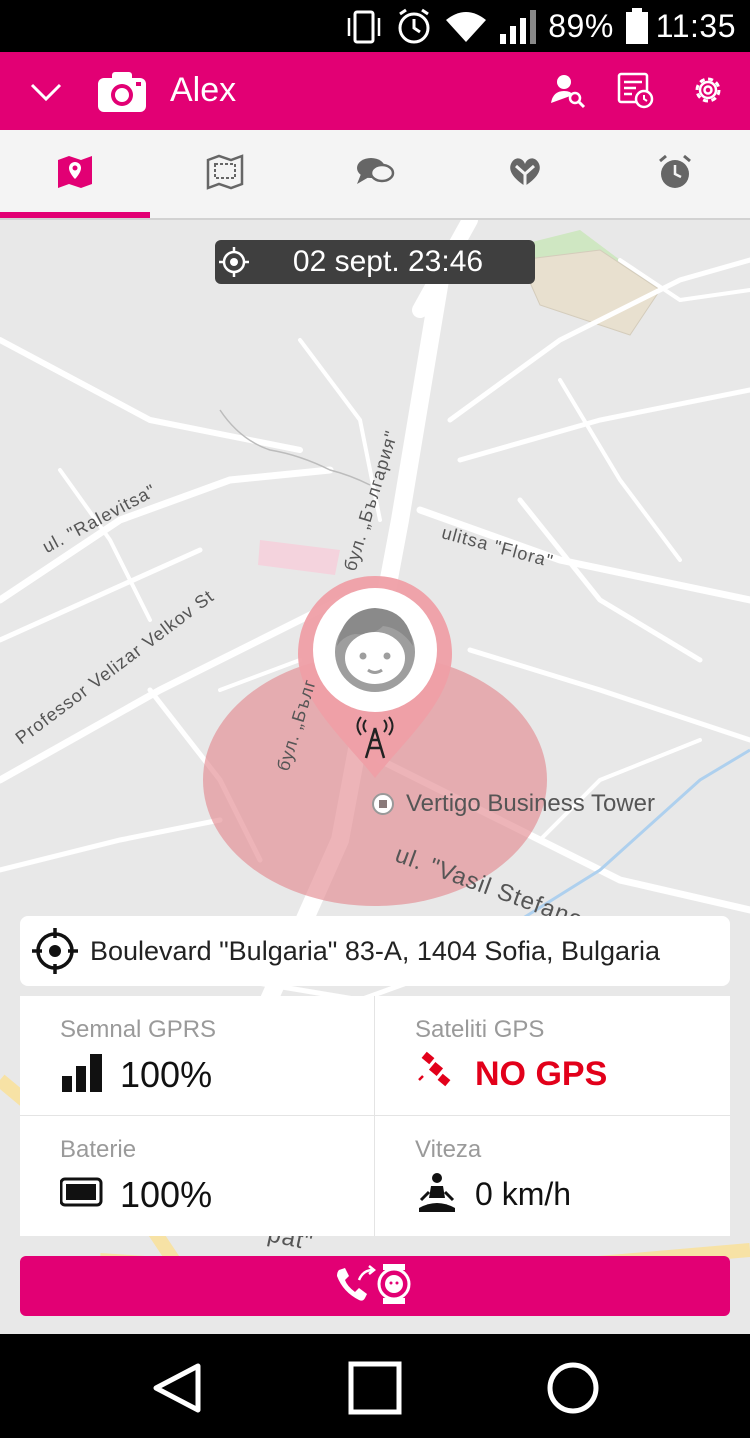 This screenshot has width=750, height=1438. What do you see at coordinates (568, 90) in the screenshot?
I see `user-search-icon` at bounding box center [568, 90].